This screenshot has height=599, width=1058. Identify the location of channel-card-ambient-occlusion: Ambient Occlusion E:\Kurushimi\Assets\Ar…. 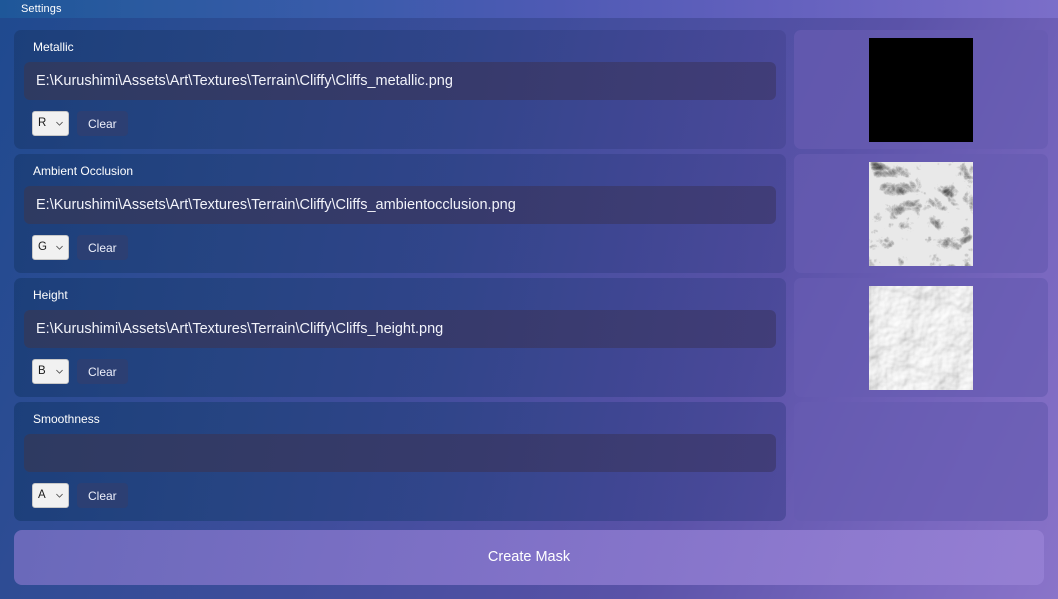
(400, 213).